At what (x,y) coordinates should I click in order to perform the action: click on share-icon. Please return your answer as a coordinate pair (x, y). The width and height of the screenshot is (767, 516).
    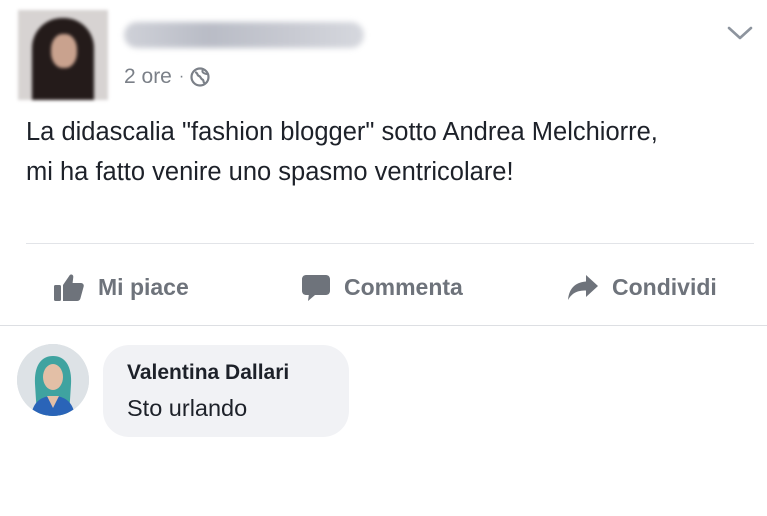
    Looking at the image, I should click on (583, 287).